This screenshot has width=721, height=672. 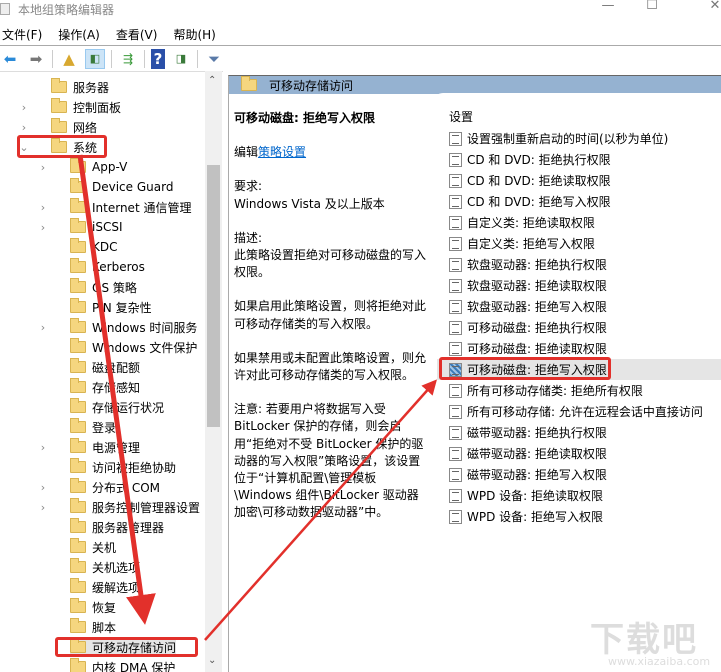 What do you see at coordinates (93, 627) in the screenshot?
I see `tree-item: 脚本` at bounding box center [93, 627].